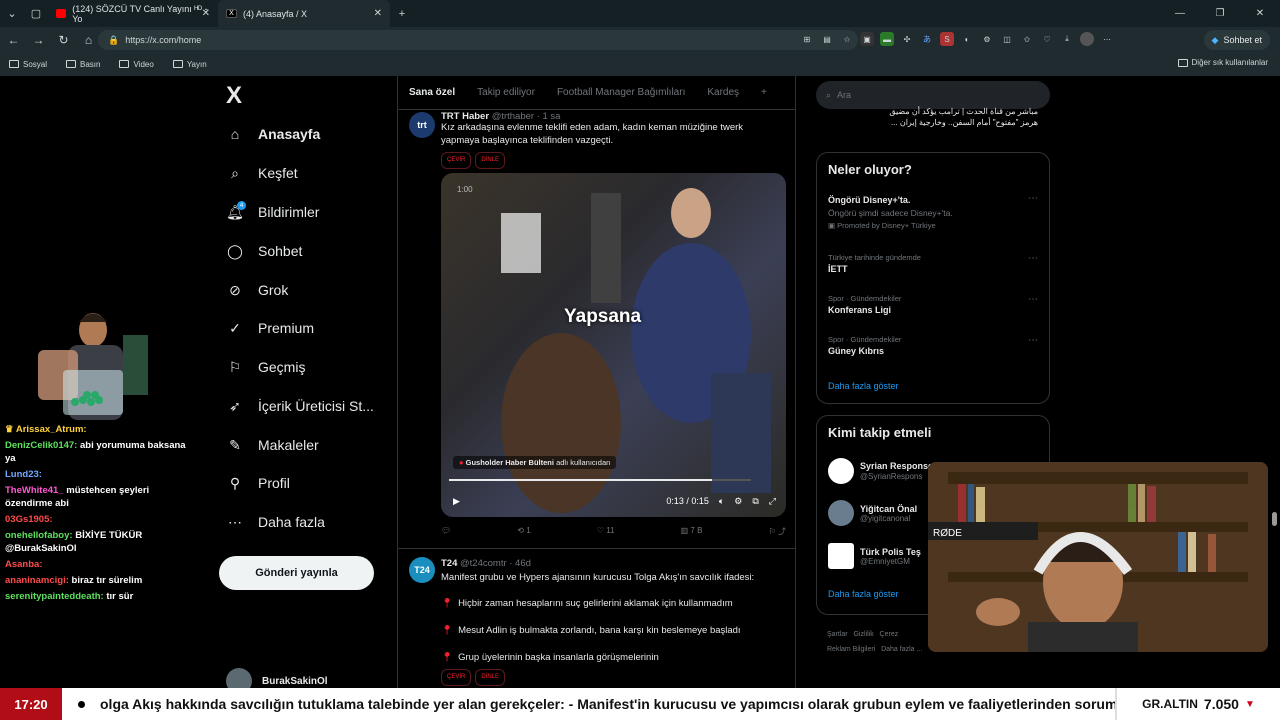 Image resolution: width=1280 pixels, height=720 pixels. What do you see at coordinates (262, 173) in the screenshot?
I see `sidebar-item-explore: ⌕ Keşfet` at bounding box center [262, 173].